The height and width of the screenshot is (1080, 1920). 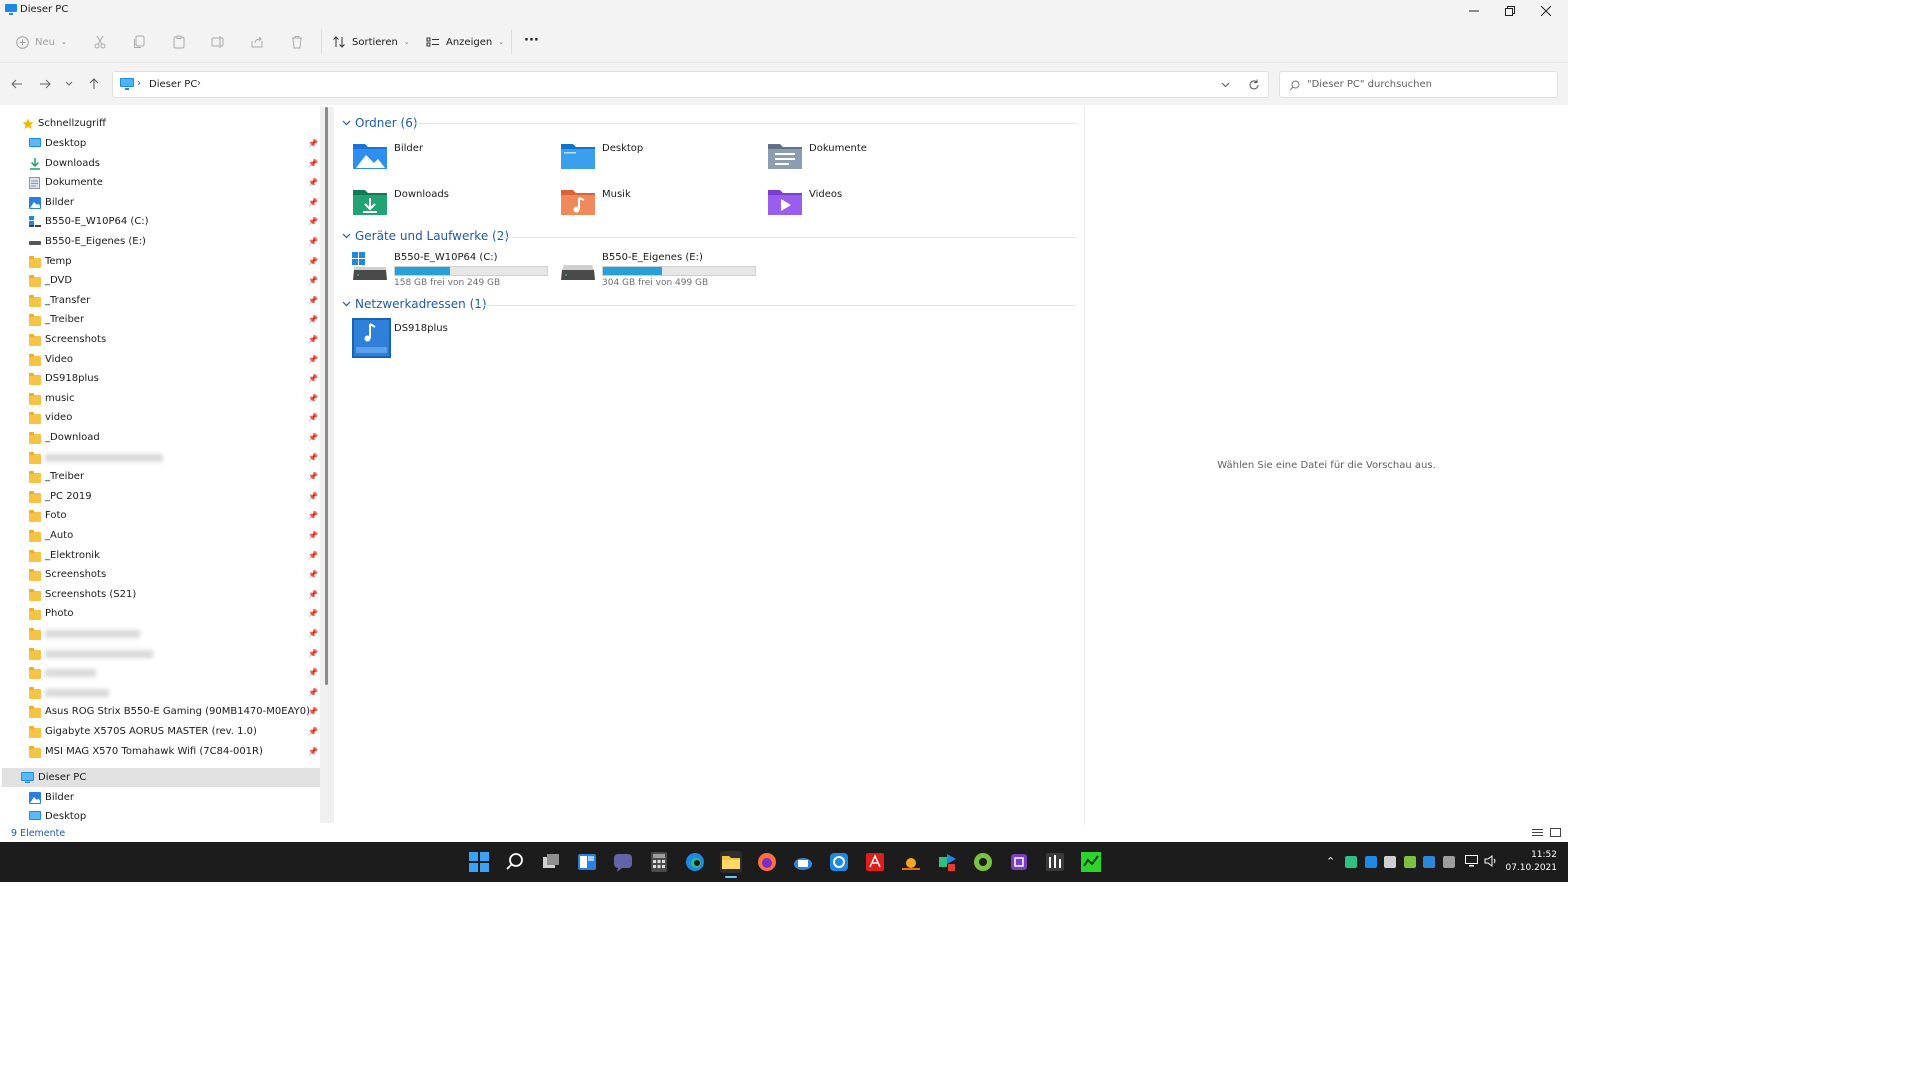 I want to click on tray-checkmark-icon, so click(x=1351, y=862).